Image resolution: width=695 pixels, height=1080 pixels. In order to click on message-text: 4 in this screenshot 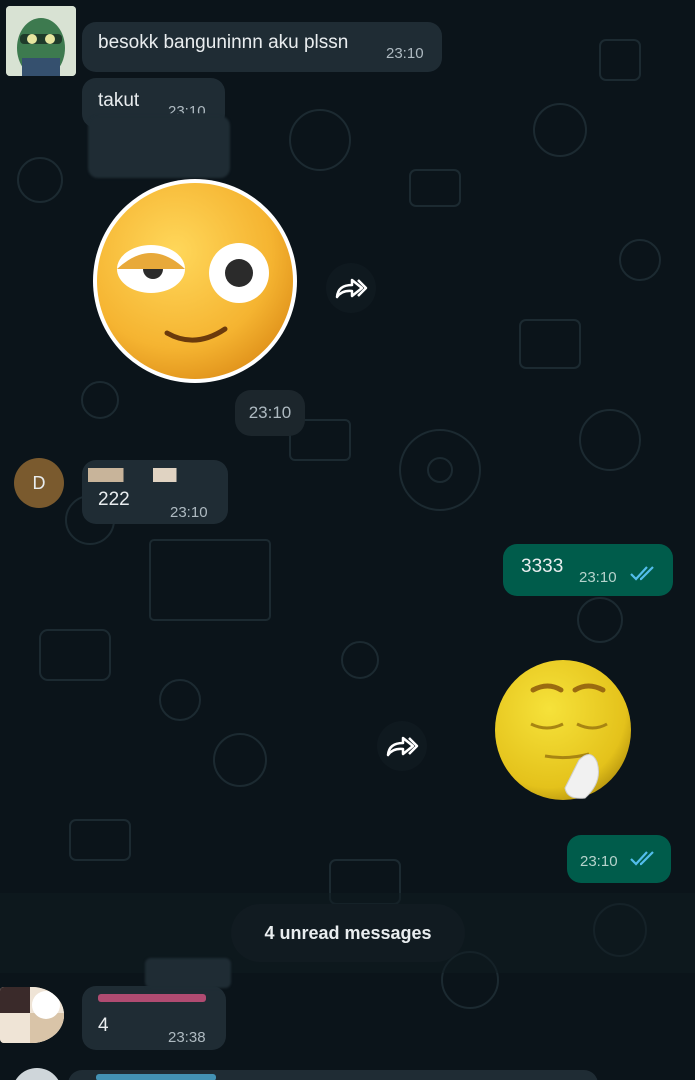, I will do `click(103, 1025)`.